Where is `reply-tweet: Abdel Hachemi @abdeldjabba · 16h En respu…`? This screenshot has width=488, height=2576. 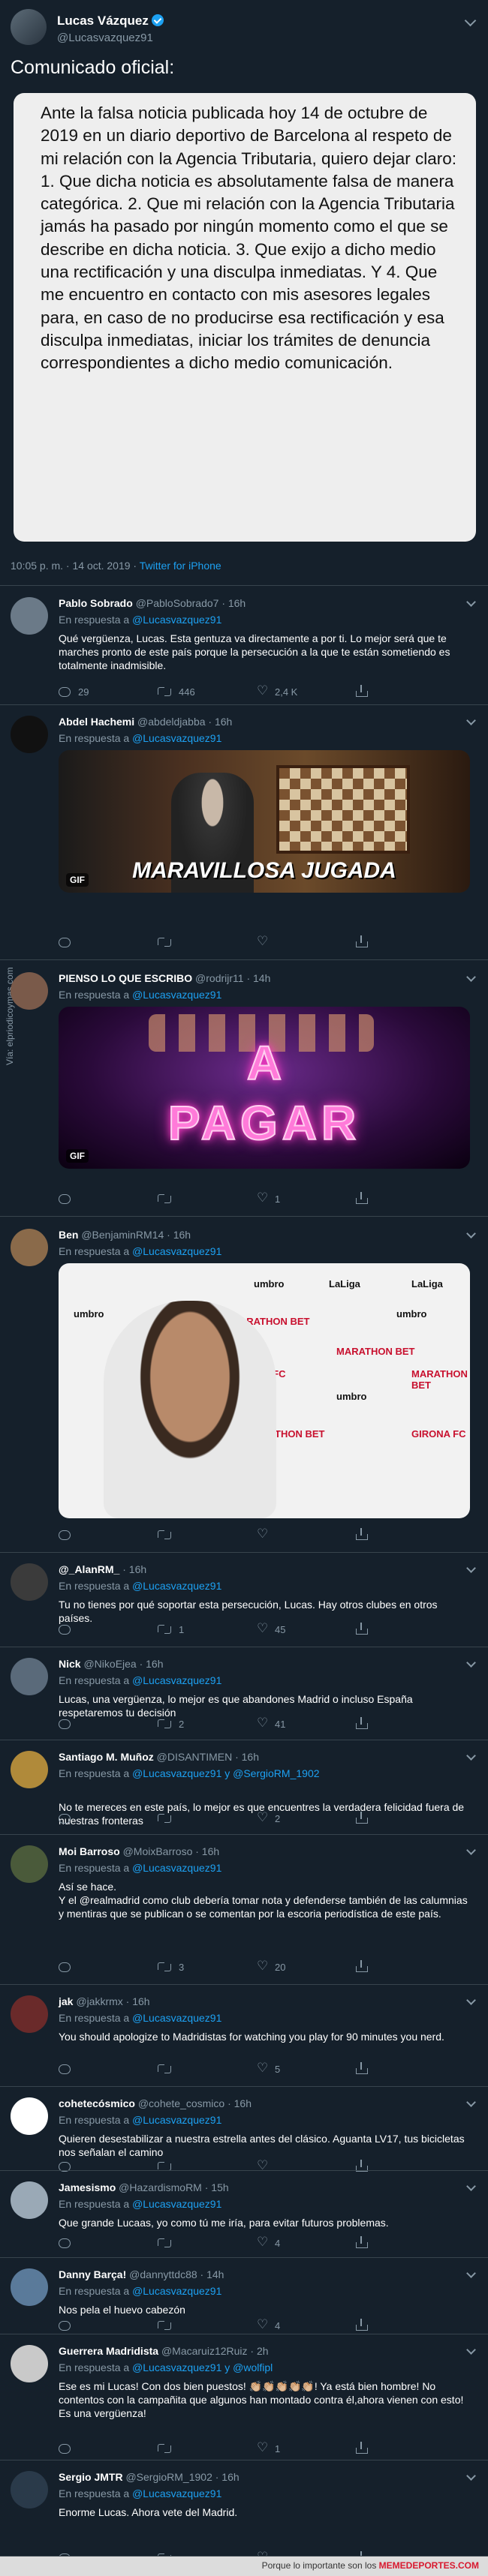
reply-tweet: Abdel Hachemi @abdeldjabba · 16h En respu… is located at coordinates (244, 832).